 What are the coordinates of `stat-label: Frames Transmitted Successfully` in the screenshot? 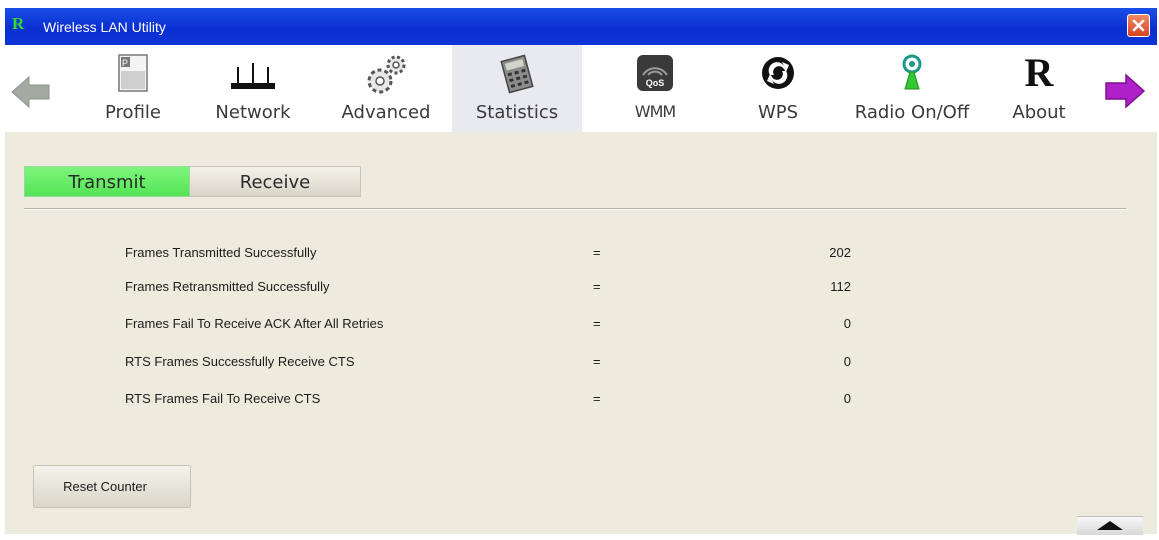 It's located at (221, 252).